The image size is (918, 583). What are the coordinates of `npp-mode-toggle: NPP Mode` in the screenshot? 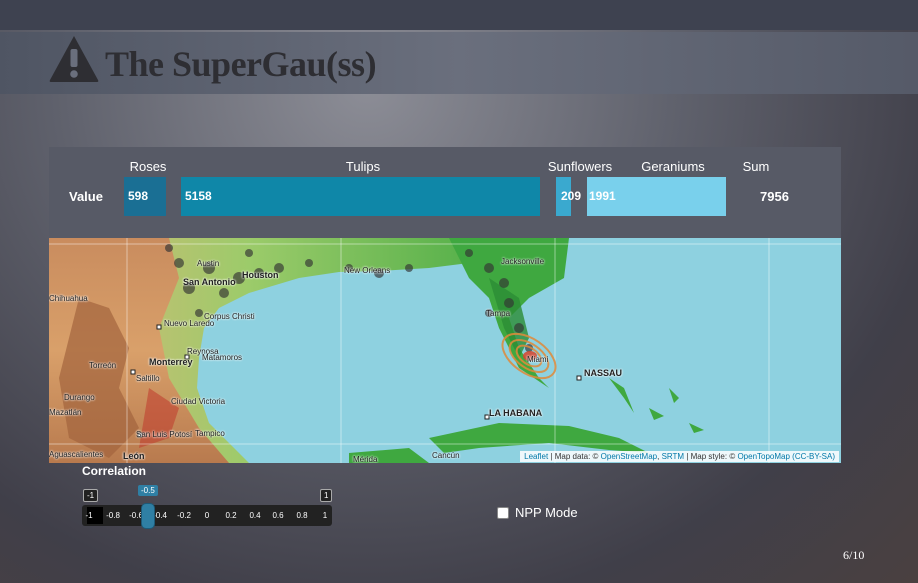 It's located at (537, 512).